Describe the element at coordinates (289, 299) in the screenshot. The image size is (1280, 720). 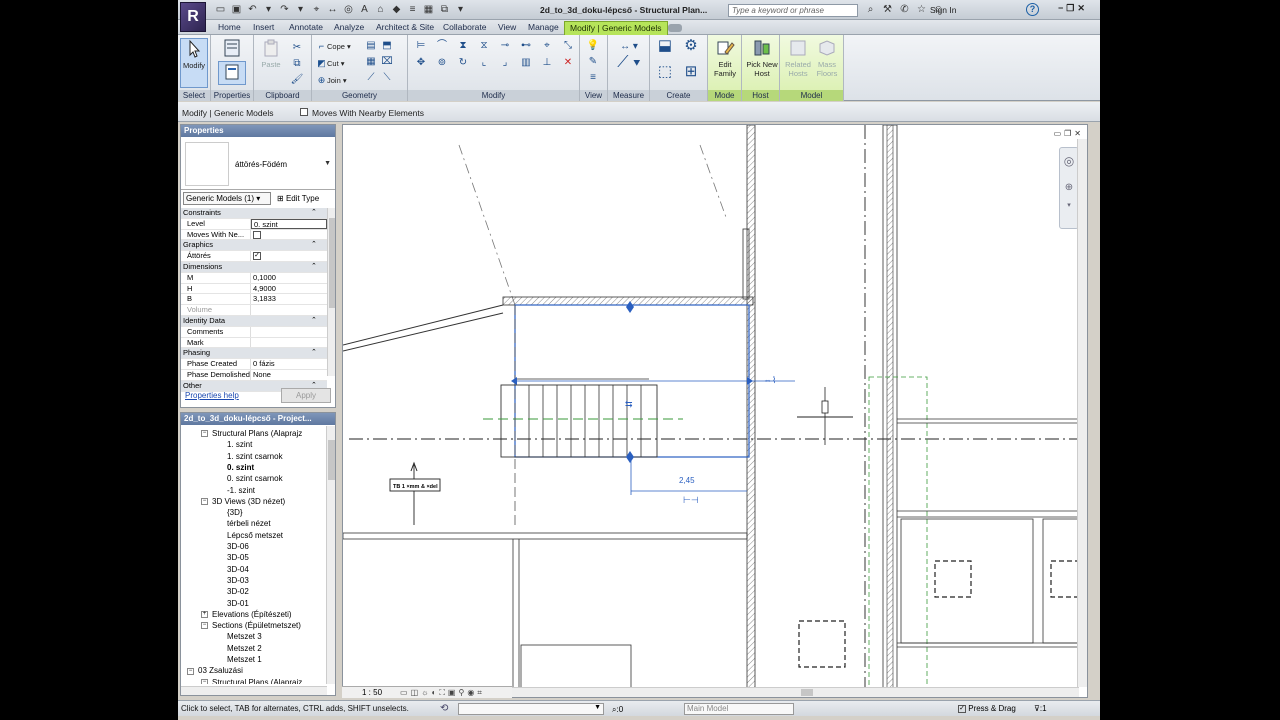
I see `property-value: 3,1833` at that location.